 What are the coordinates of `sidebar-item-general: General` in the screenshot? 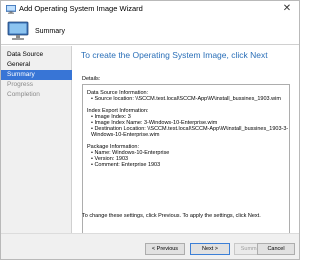 It's located at (36, 65).